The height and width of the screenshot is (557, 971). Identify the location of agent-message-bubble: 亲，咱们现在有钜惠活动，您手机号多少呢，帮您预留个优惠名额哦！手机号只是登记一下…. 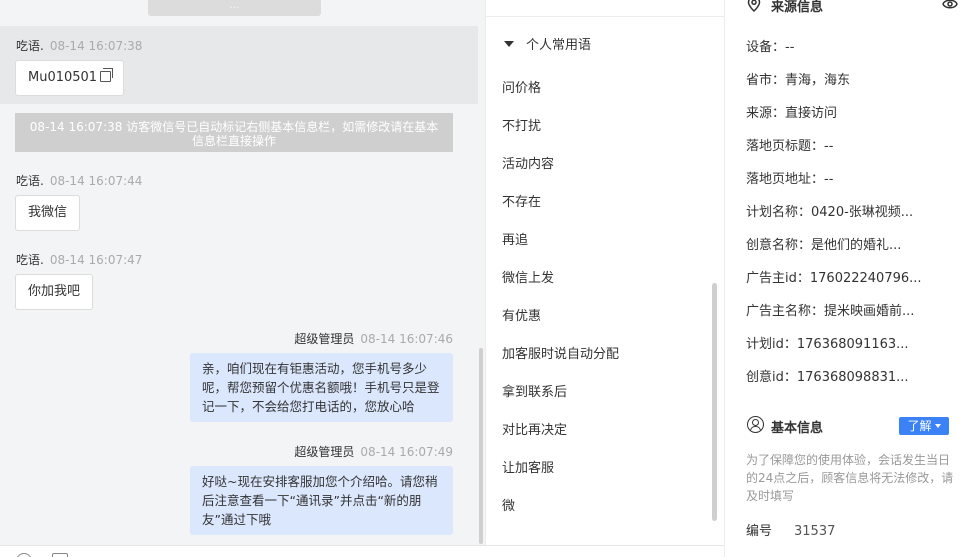
(321, 387).